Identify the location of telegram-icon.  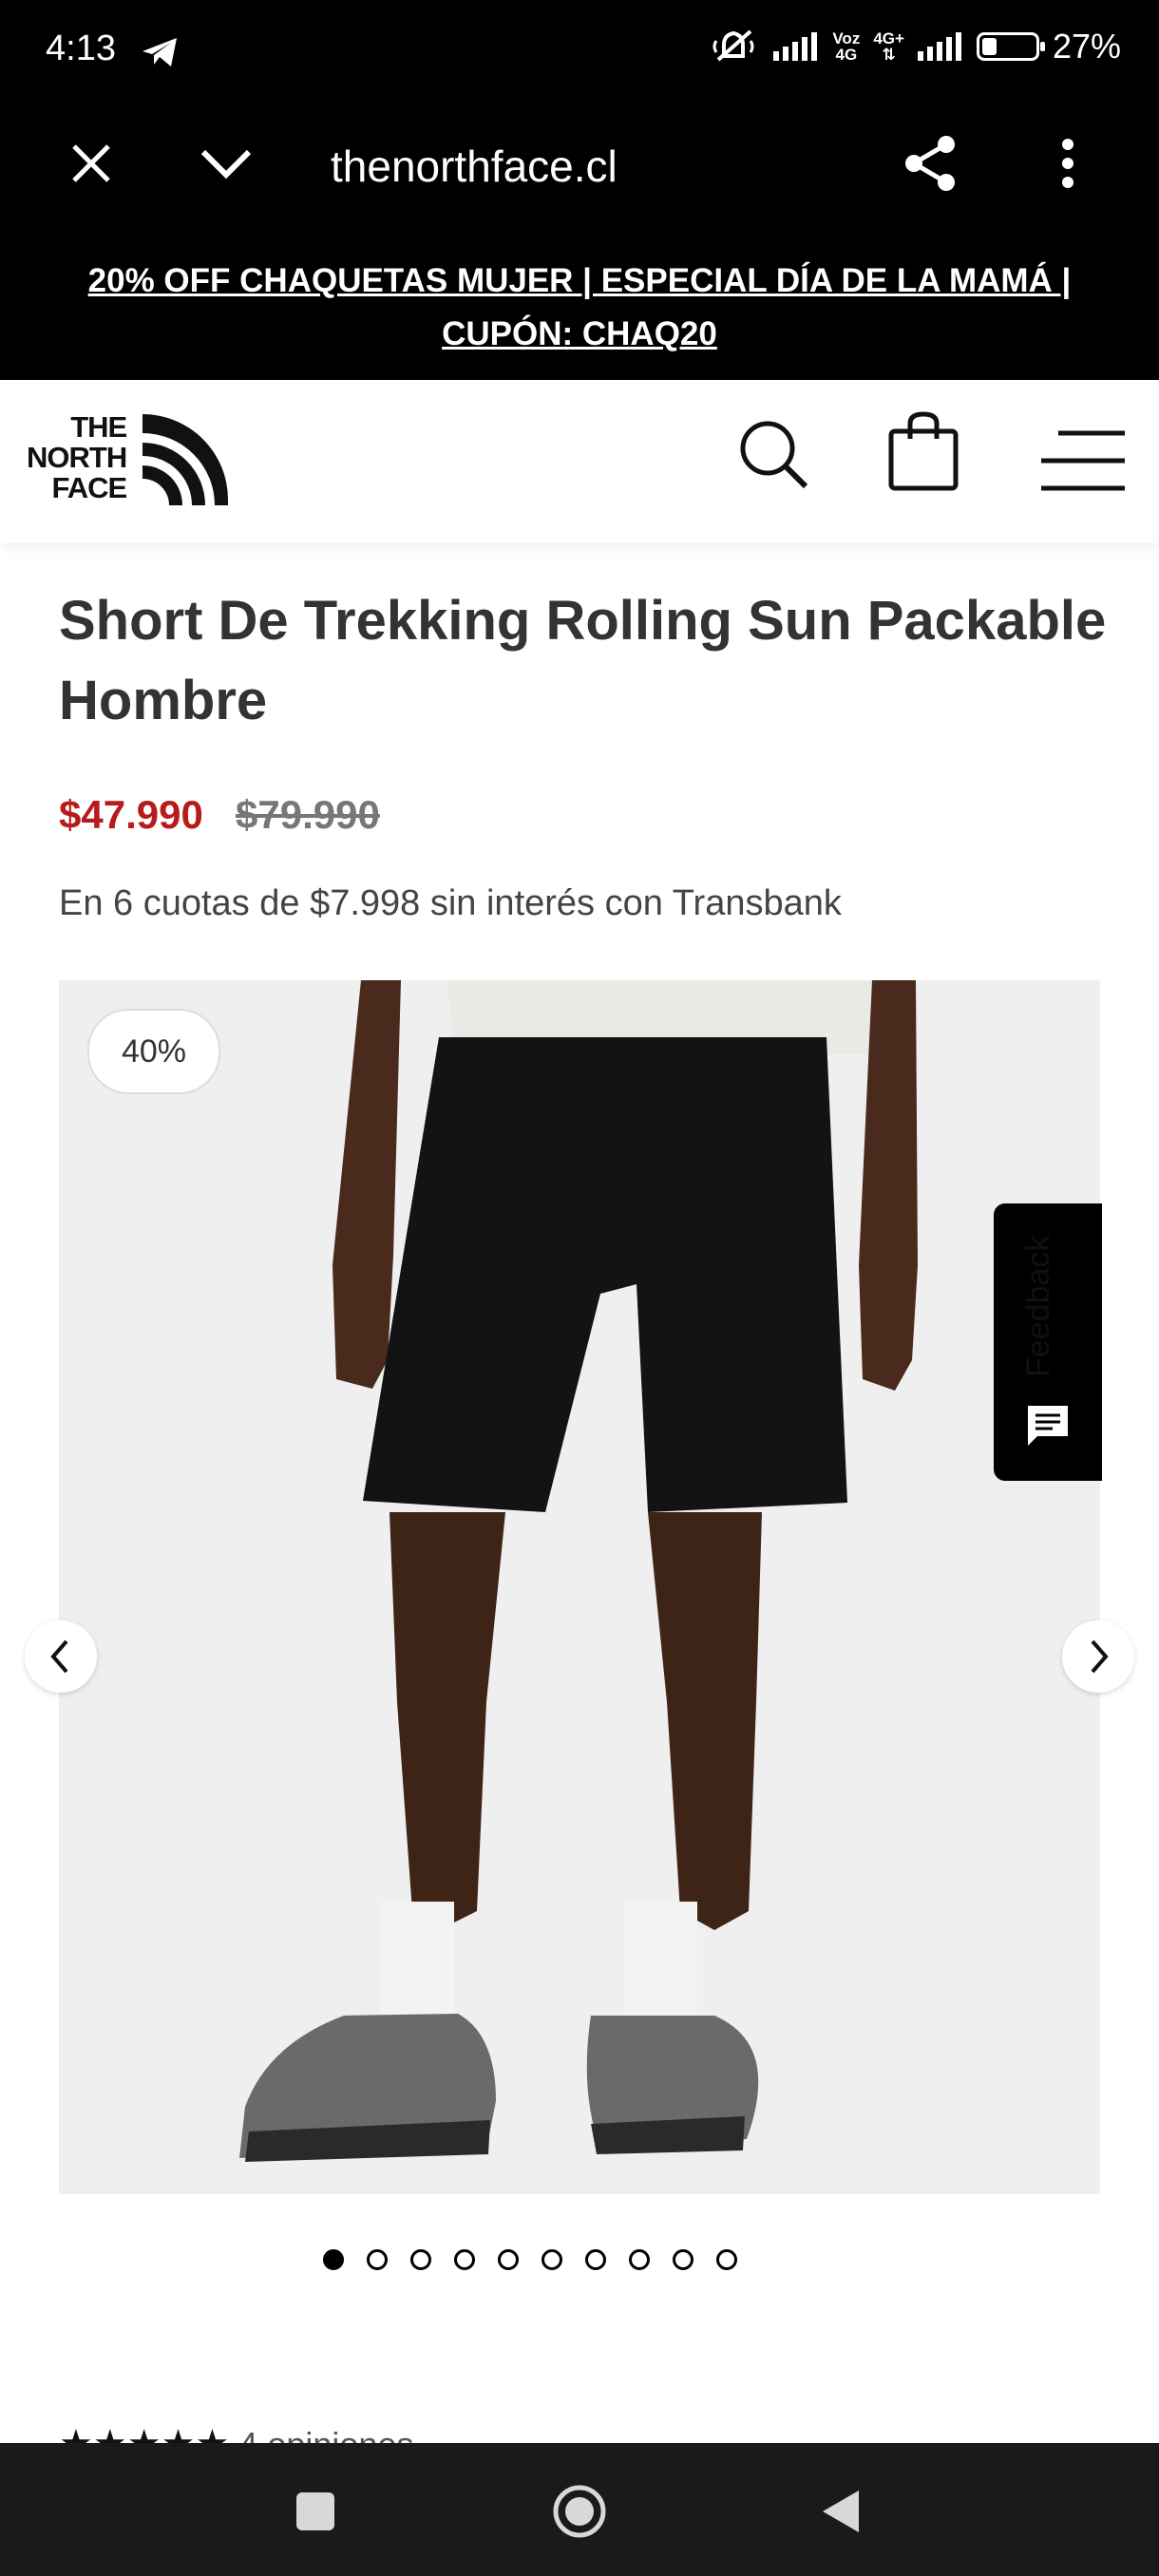
(159, 52).